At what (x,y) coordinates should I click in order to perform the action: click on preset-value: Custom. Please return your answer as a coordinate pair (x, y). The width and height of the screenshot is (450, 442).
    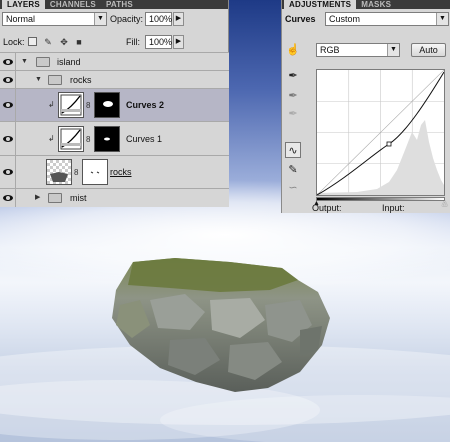
    Looking at the image, I should click on (345, 19).